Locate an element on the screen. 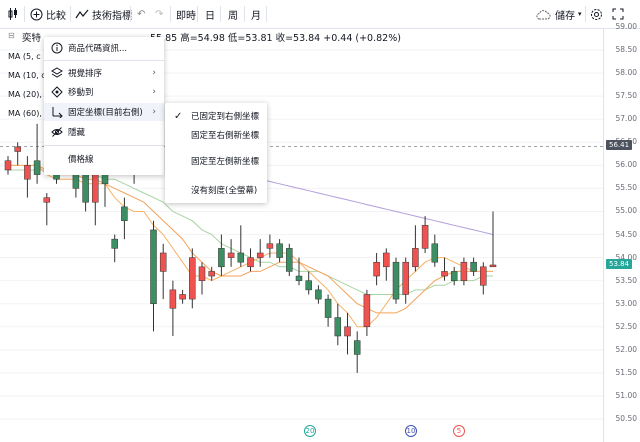 The width and height of the screenshot is (640, 442). submenu-no-scale: 沒有刻度(全螢幕) is located at coordinates (216, 190).